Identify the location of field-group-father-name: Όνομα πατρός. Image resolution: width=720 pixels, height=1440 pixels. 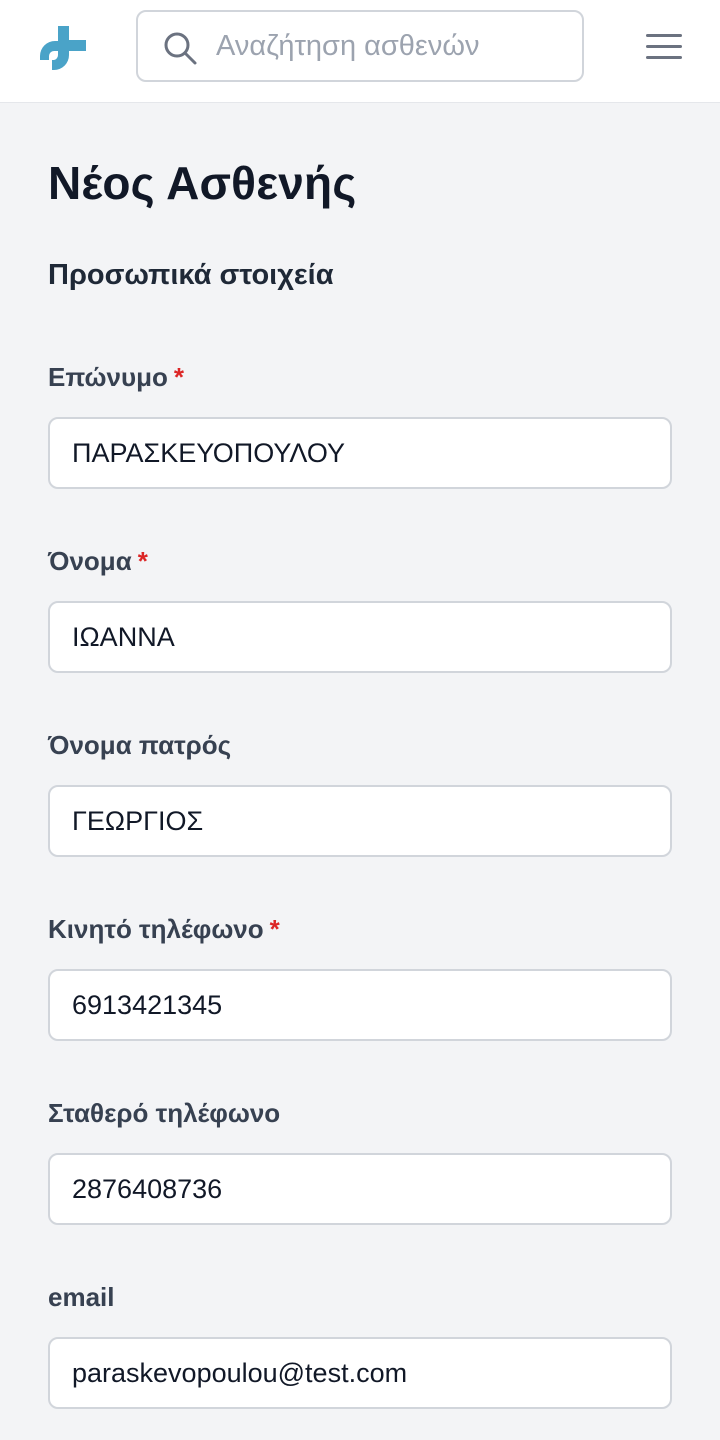
(360, 793).